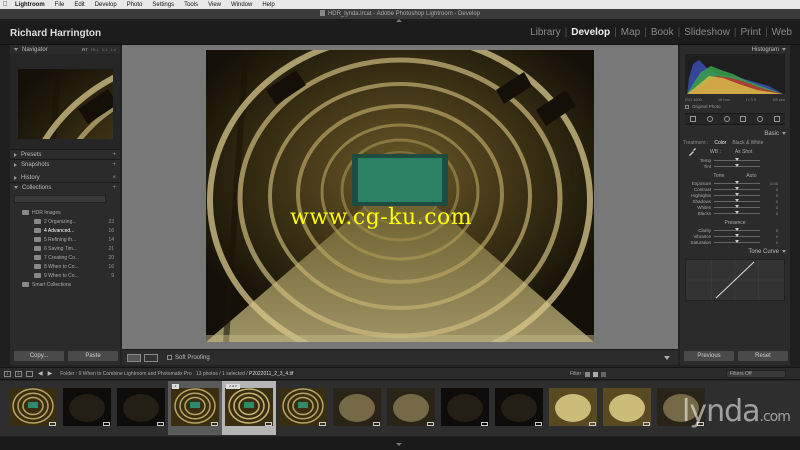 The image size is (800, 450). Describe the element at coordinates (60, 199) in the screenshot. I see `collection-filter-input` at that location.